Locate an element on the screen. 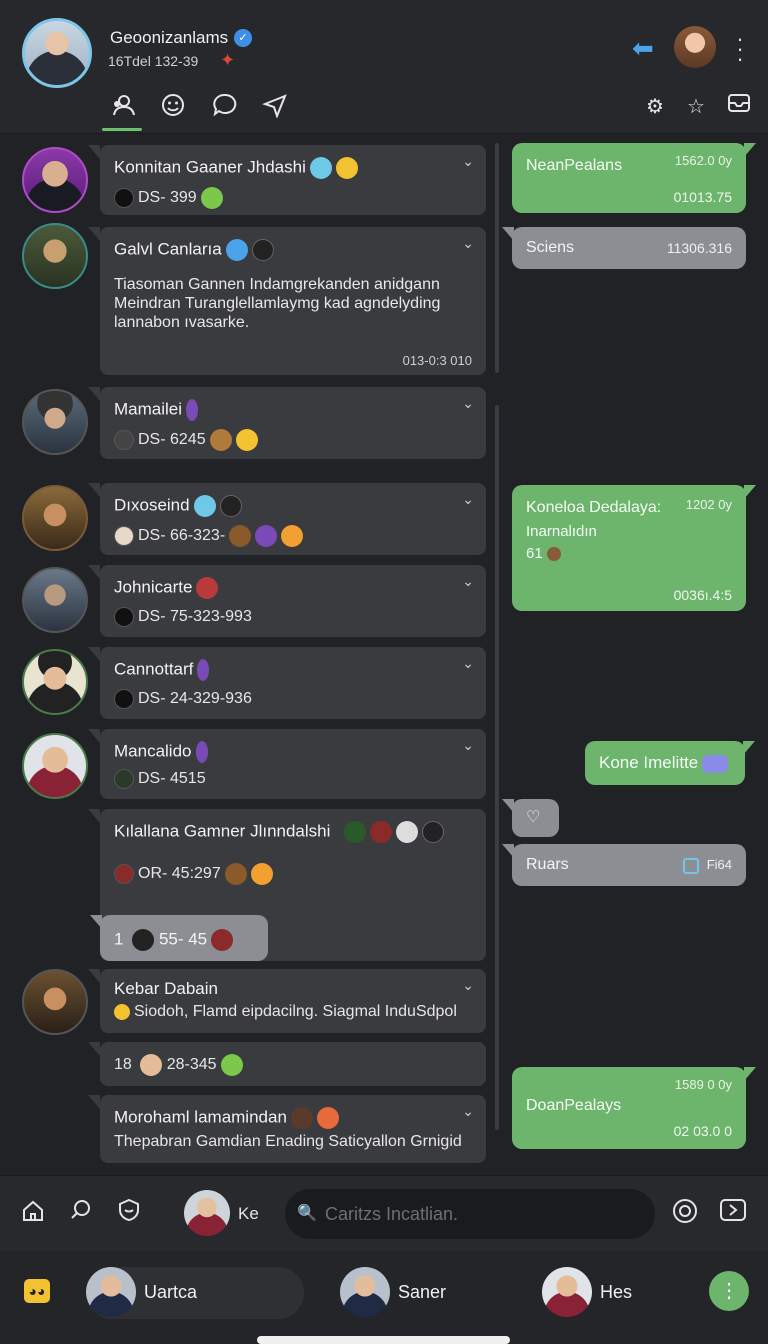  more-options-icon: ⋮ is located at coordinates (729, 1291).